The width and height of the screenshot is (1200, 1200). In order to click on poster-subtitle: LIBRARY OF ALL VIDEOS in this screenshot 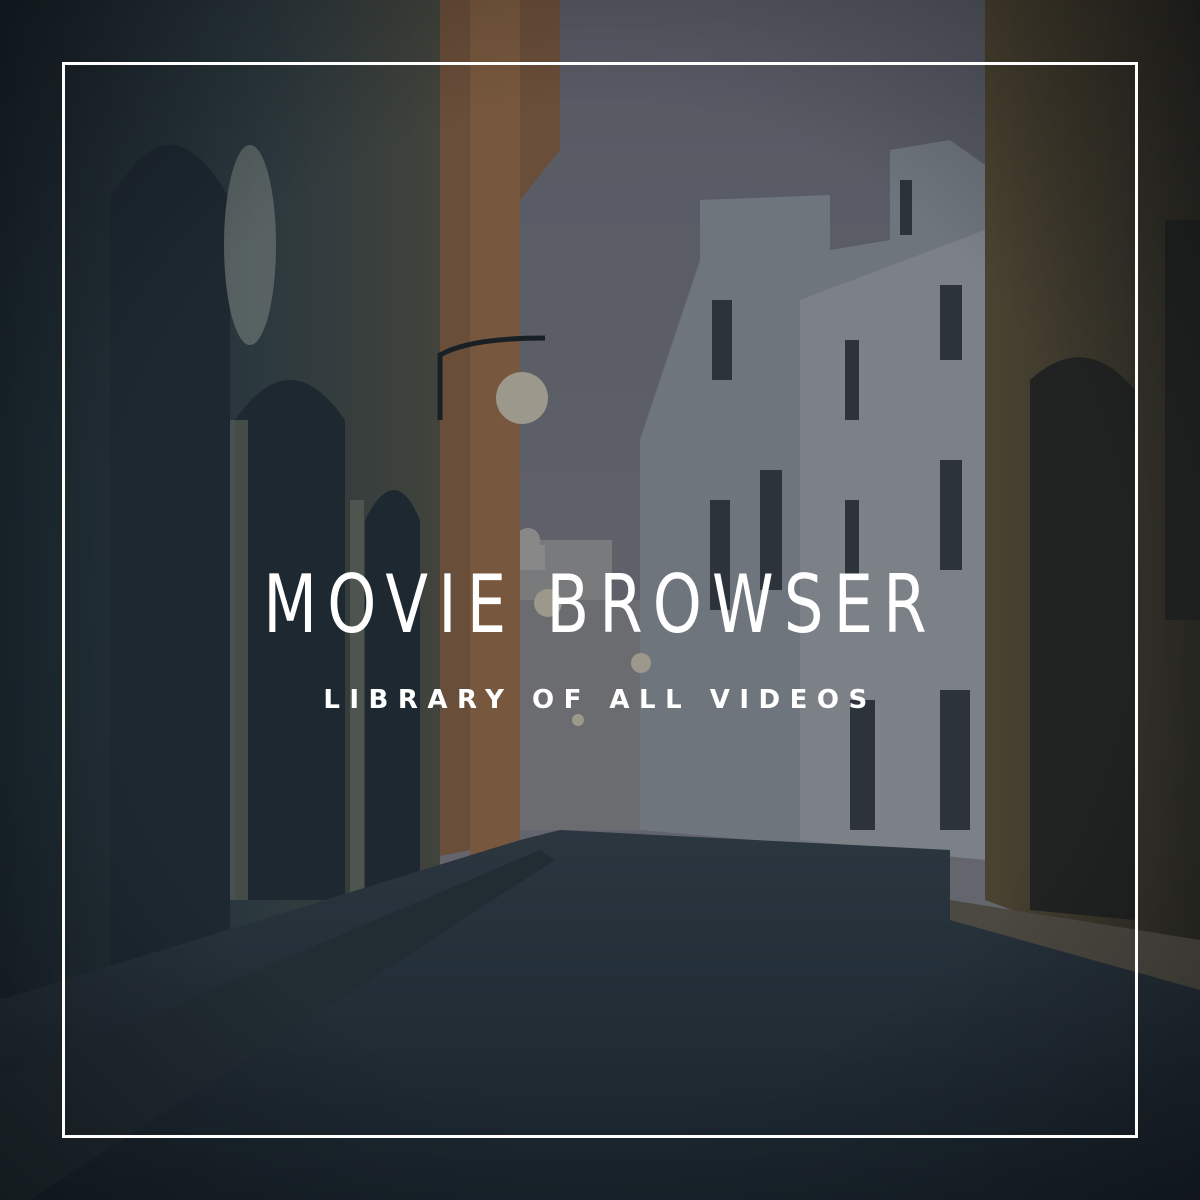, I will do `click(600, 700)`.